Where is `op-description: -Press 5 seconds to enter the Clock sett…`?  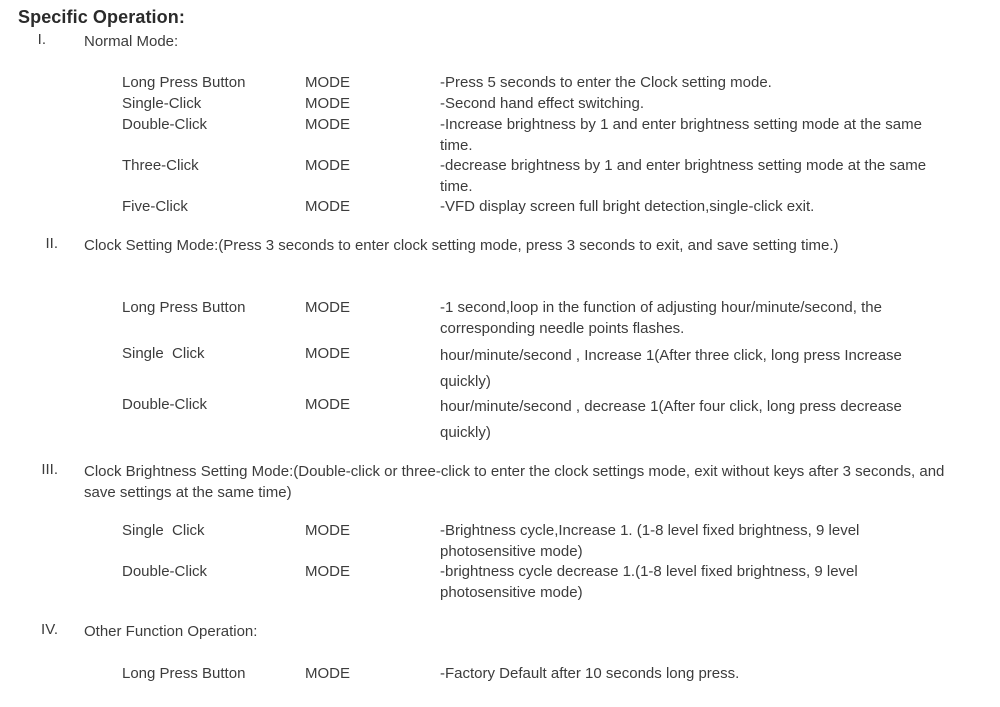 op-description: -Press 5 seconds to enter the Clock sett… is located at coordinates (606, 82).